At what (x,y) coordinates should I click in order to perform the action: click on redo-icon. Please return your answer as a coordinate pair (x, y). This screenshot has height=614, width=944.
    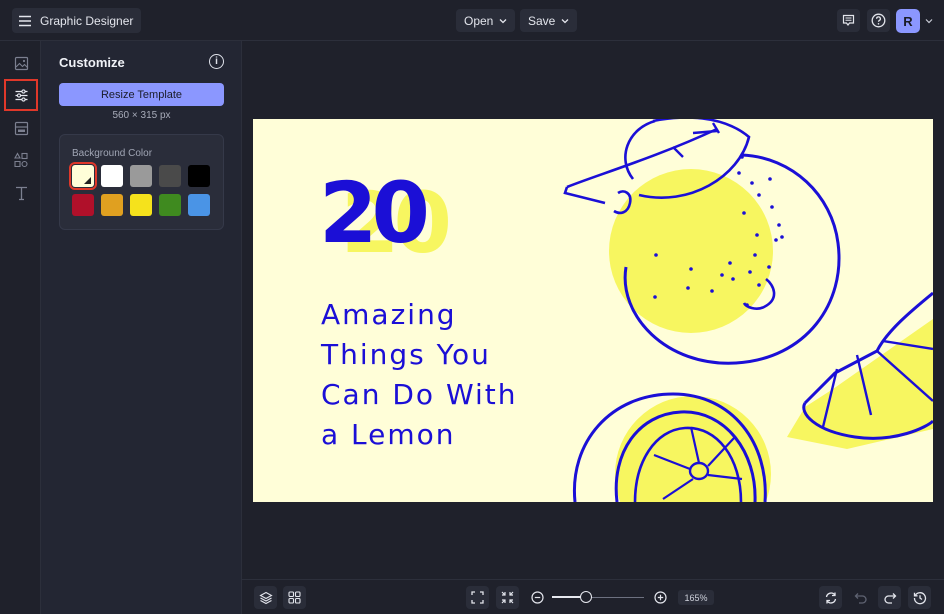
    Looking at the image, I should click on (889, 598).